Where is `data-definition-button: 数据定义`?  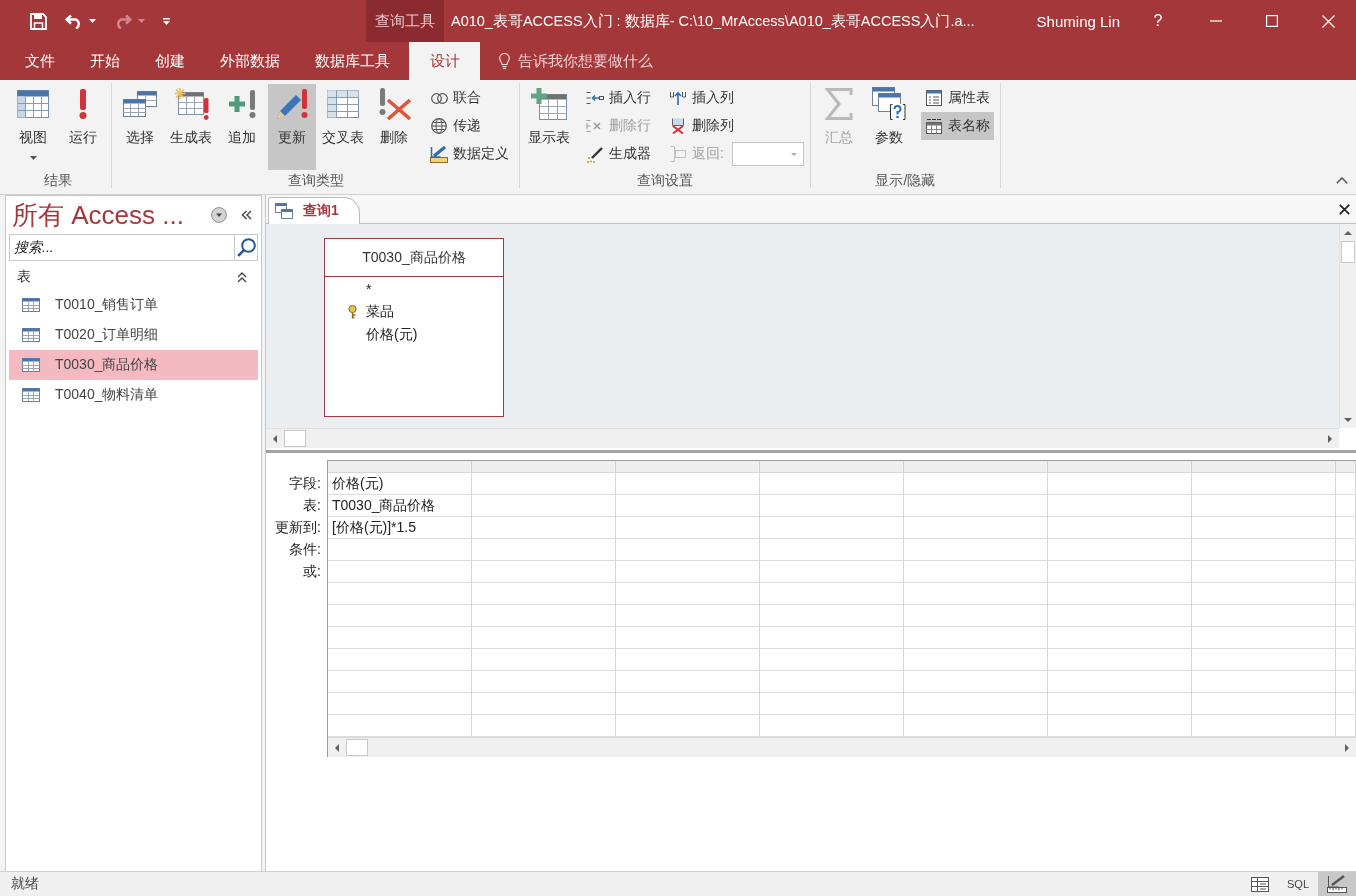 data-definition-button: 数据定义 is located at coordinates (469, 154).